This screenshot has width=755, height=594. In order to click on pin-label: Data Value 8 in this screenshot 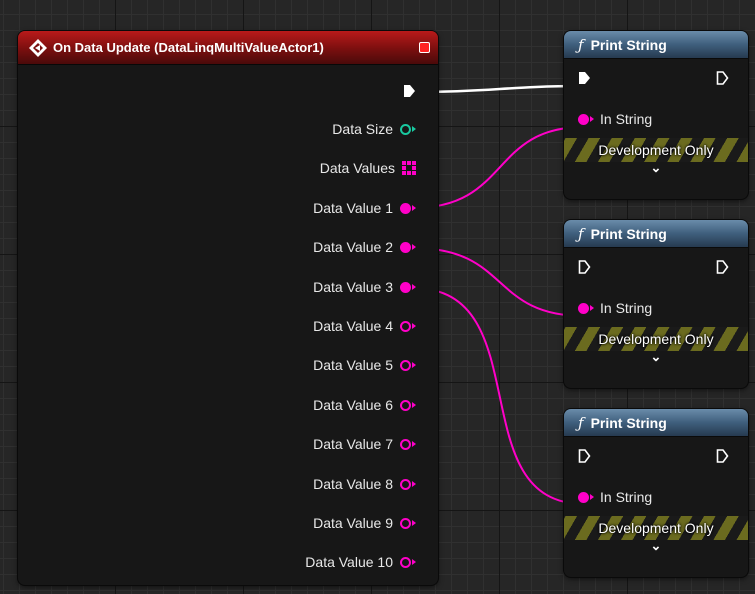, I will do `click(353, 484)`.